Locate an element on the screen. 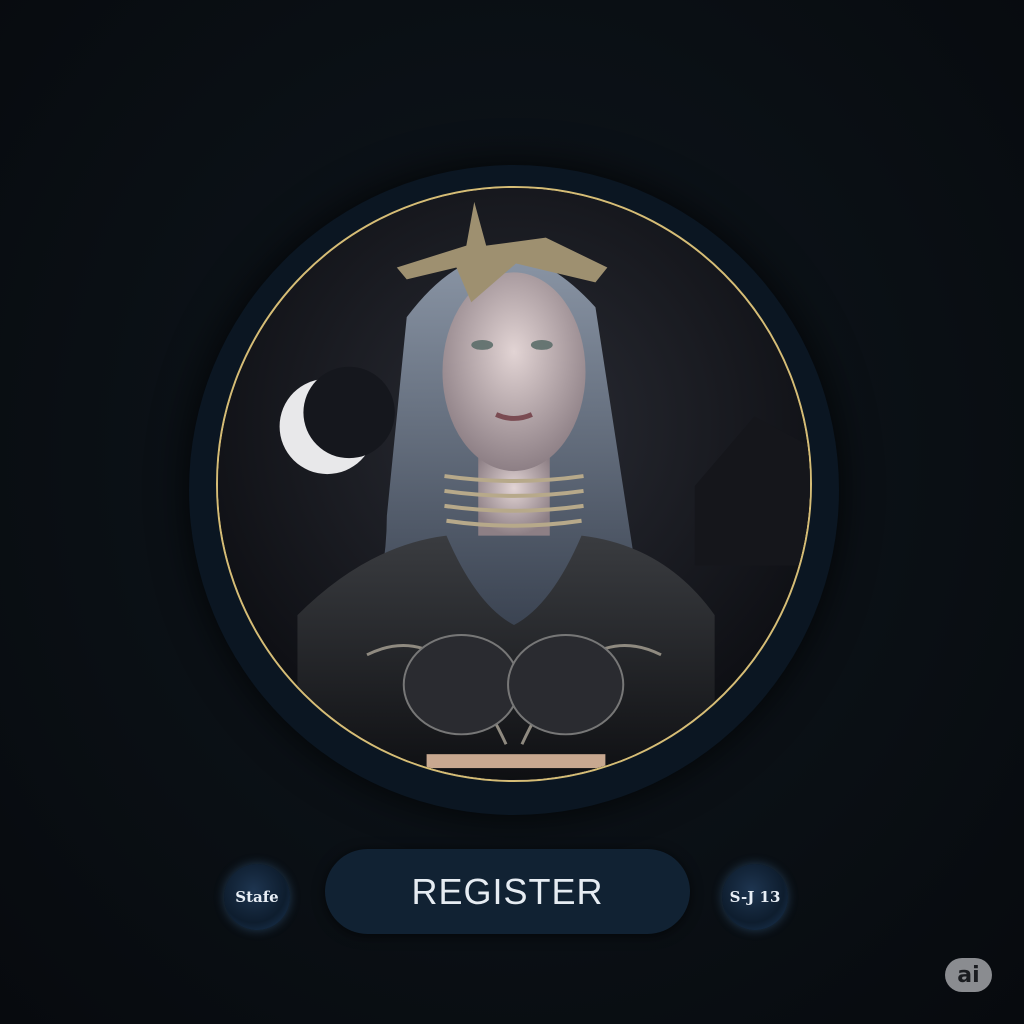  right-round-button-label: S-J 13 is located at coordinates (755, 897).